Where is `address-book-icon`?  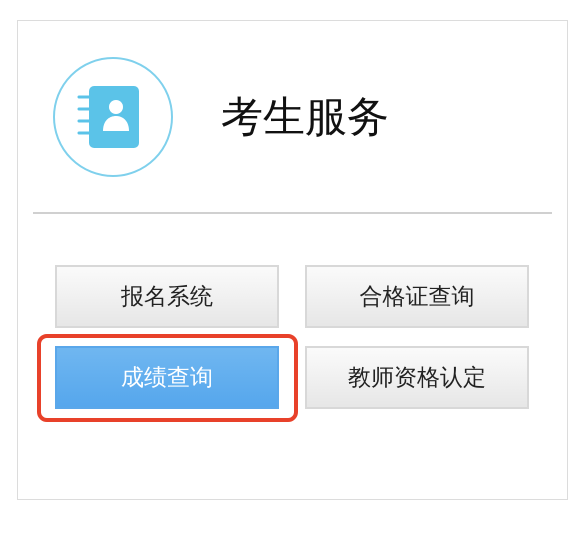
address-book-icon is located at coordinates (113, 116).